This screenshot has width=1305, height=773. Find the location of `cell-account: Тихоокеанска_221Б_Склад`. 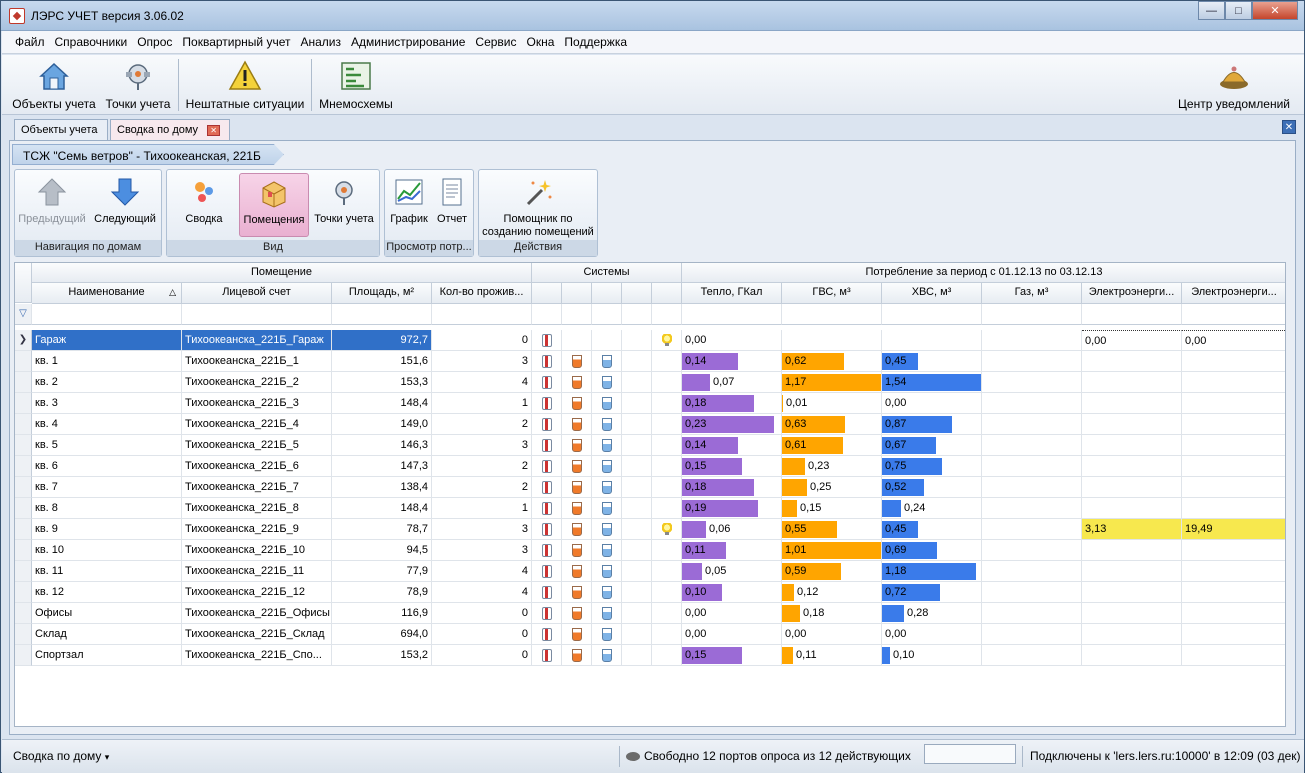

cell-account: Тихоокеанска_221Б_Склад is located at coordinates (257, 634).